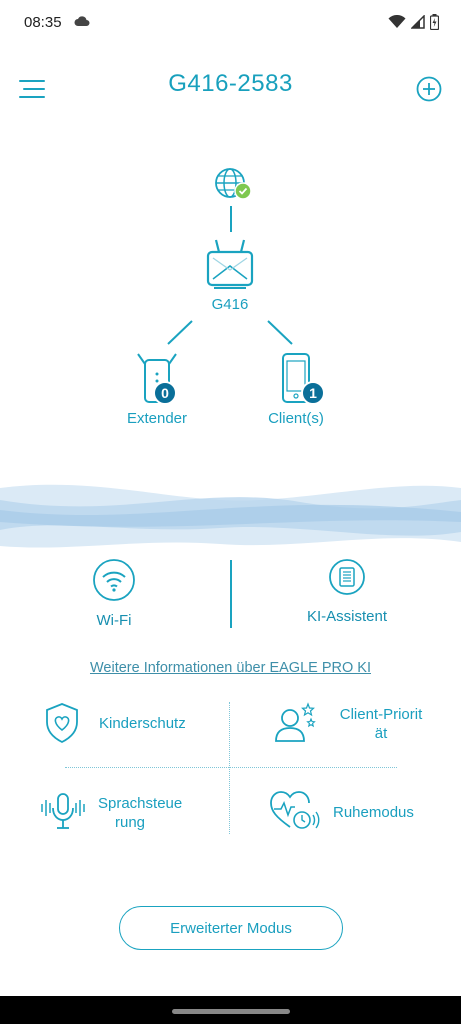  I want to click on status-icons, so click(413, 22).